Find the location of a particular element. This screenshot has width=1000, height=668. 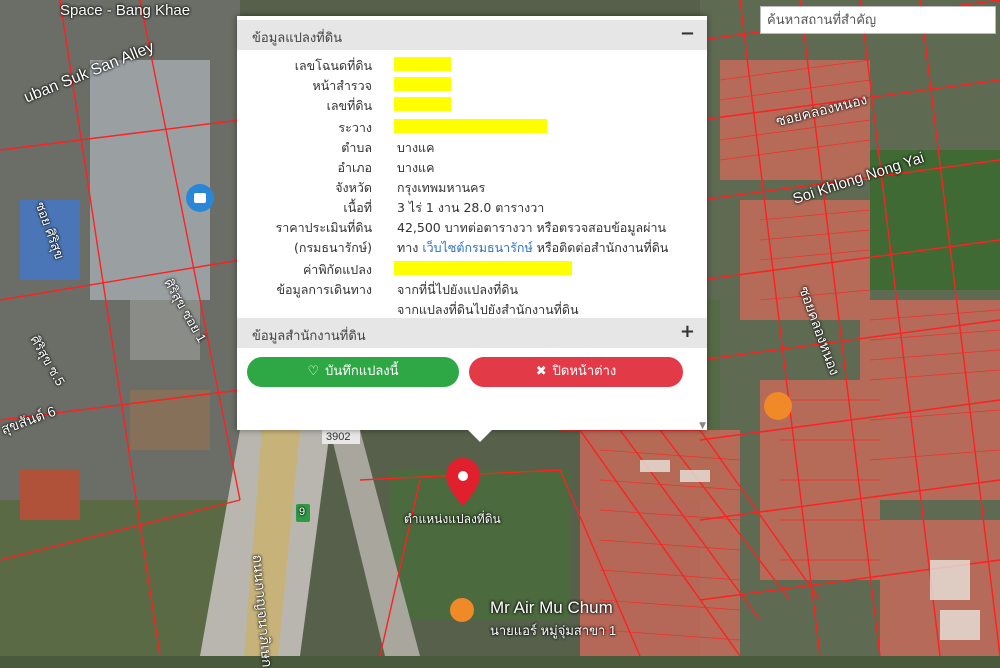

expand-icon: + is located at coordinates (687, 331).